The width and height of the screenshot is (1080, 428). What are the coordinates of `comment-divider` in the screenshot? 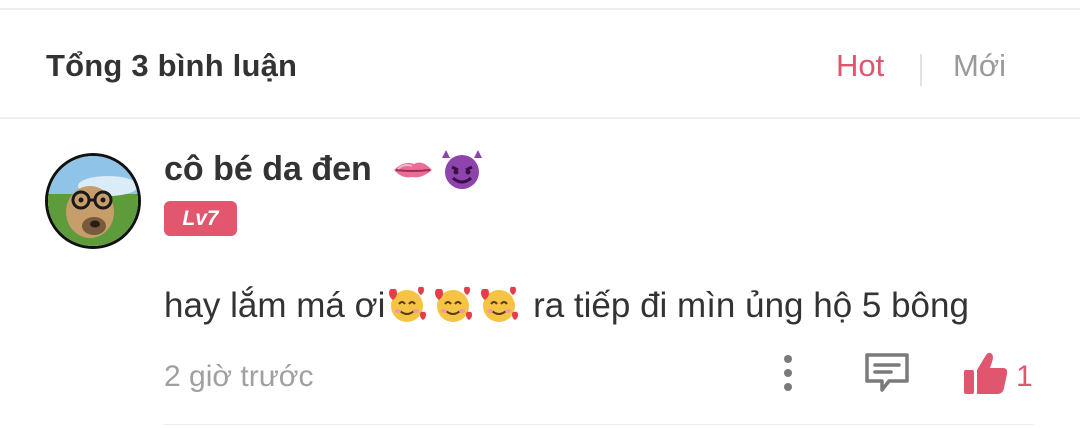 It's located at (599, 424).